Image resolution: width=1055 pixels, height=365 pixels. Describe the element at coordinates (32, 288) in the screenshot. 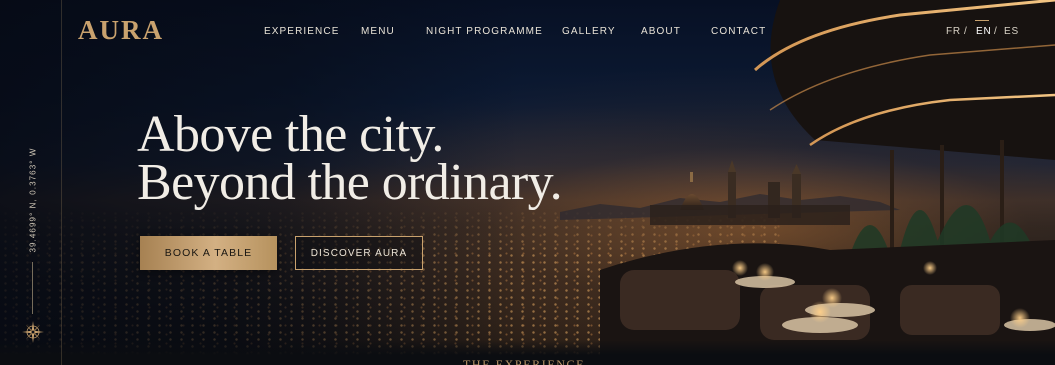

I see `coordinates-rule` at that location.